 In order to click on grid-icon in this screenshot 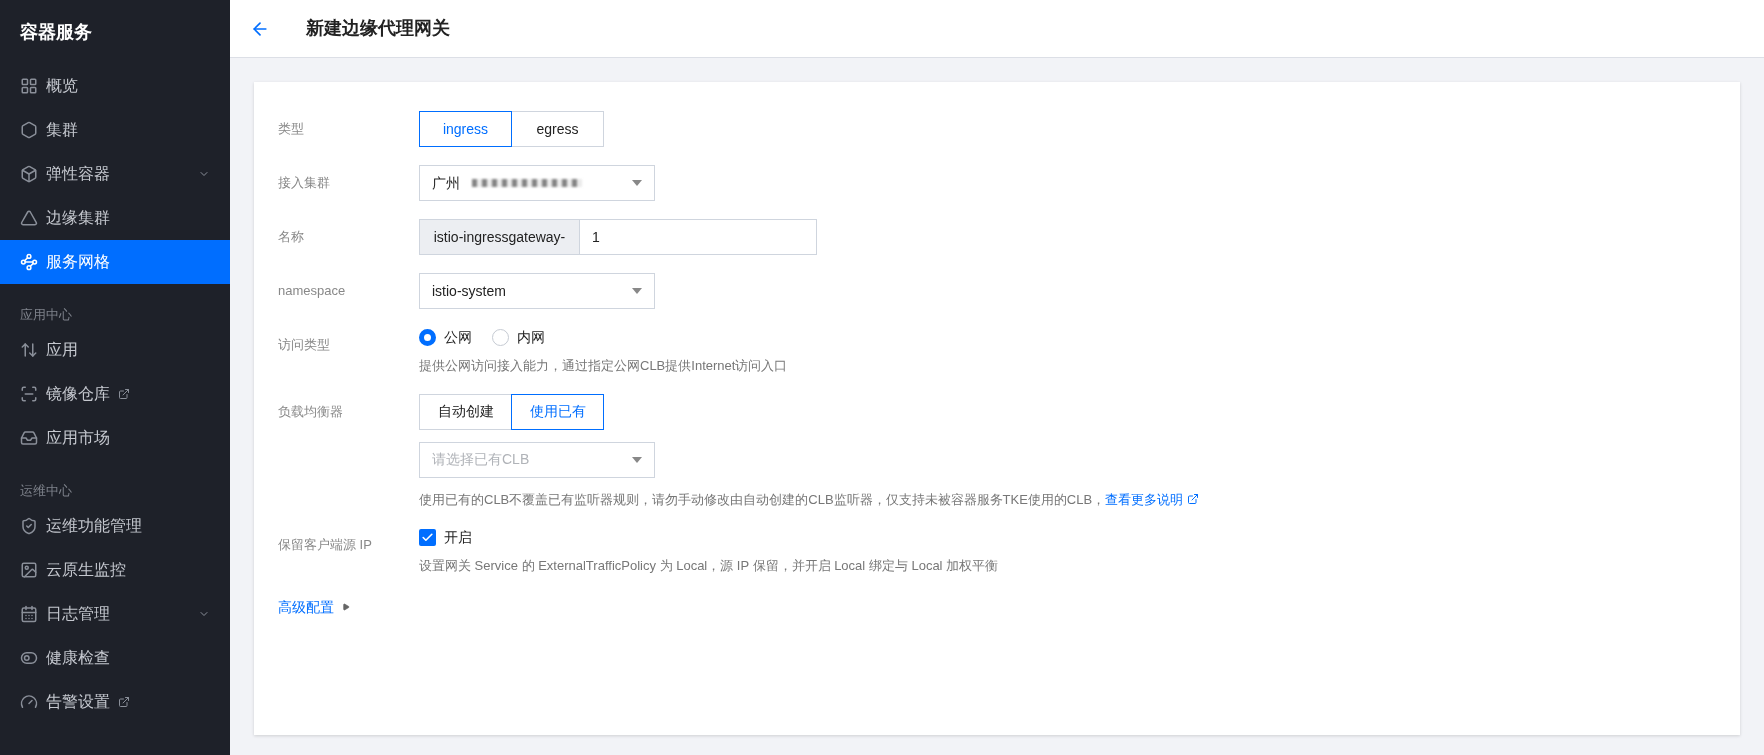, I will do `click(29, 86)`.